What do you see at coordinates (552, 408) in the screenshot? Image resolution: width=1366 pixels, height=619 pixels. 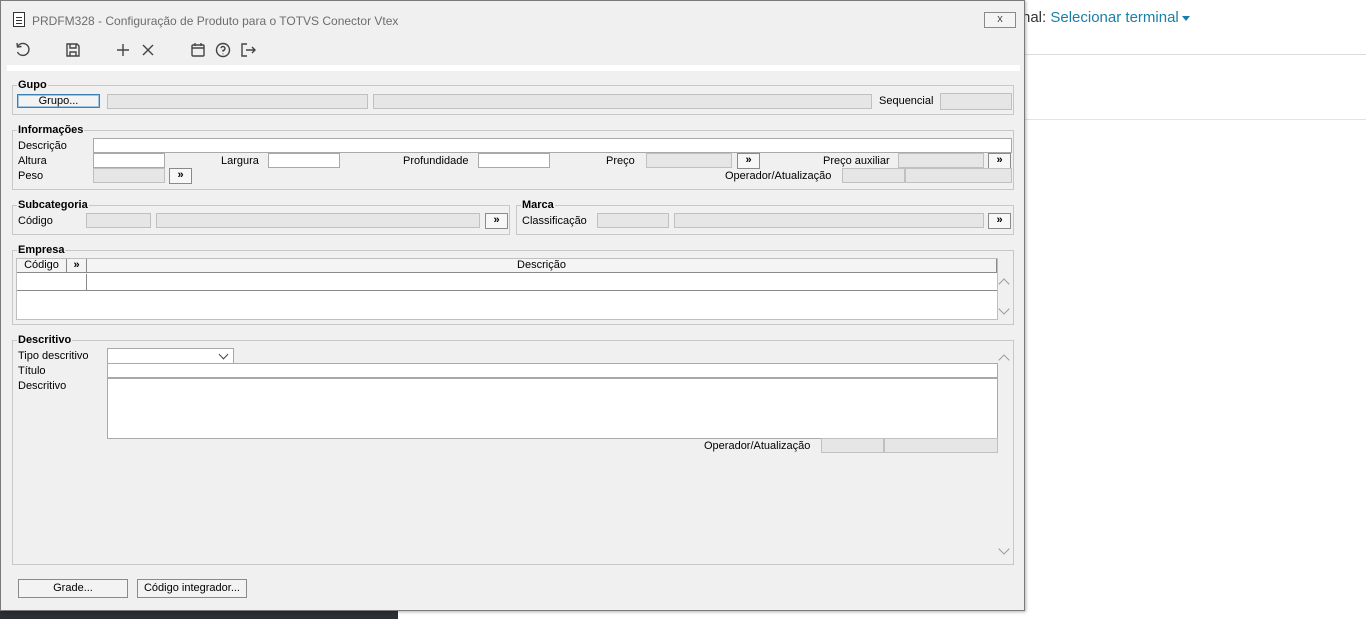 I see `descritivo-textarea` at bounding box center [552, 408].